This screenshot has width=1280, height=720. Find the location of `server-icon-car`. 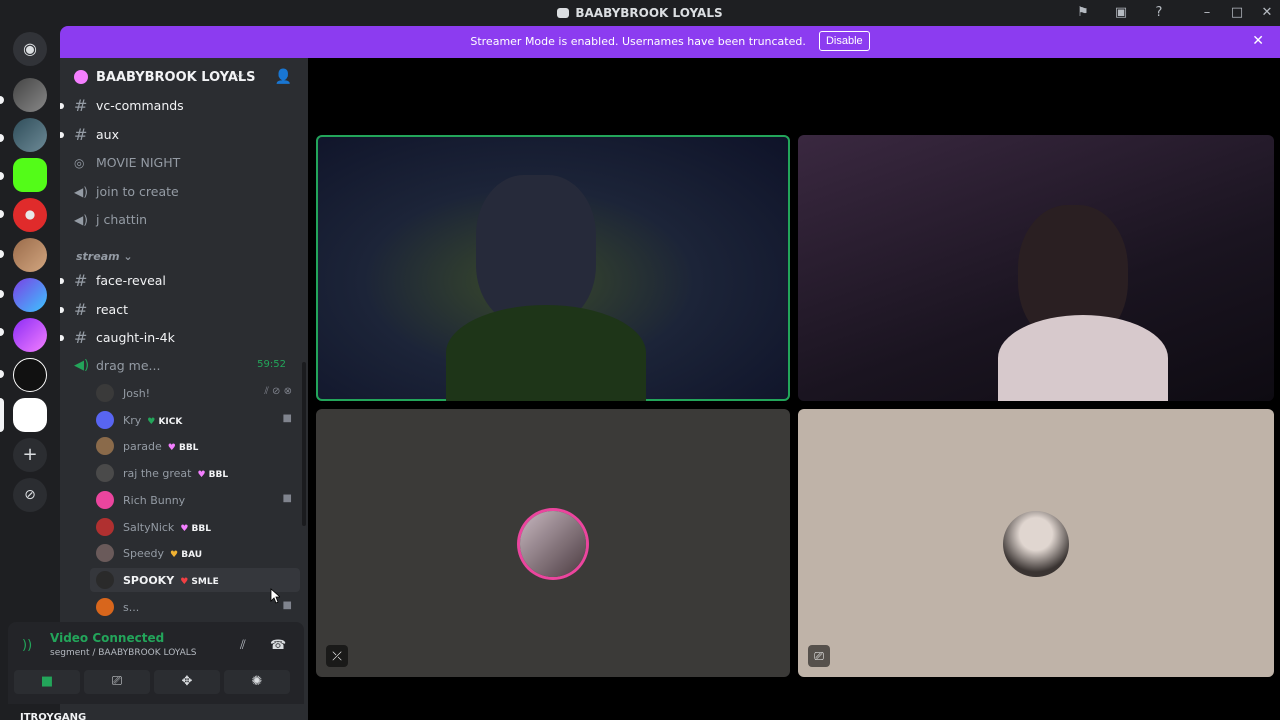

server-icon-car is located at coordinates (30, 95).